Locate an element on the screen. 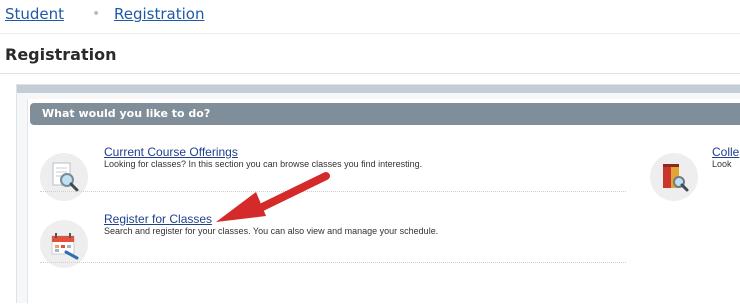 Image resolution: width=740 pixels, height=304 pixels. content-top-bar is located at coordinates (378, 89).